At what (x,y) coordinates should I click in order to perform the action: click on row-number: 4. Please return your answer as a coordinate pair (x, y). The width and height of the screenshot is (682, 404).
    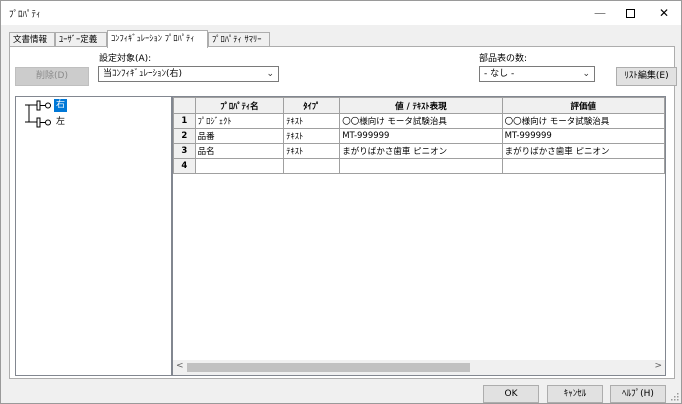
    Looking at the image, I should click on (184, 166).